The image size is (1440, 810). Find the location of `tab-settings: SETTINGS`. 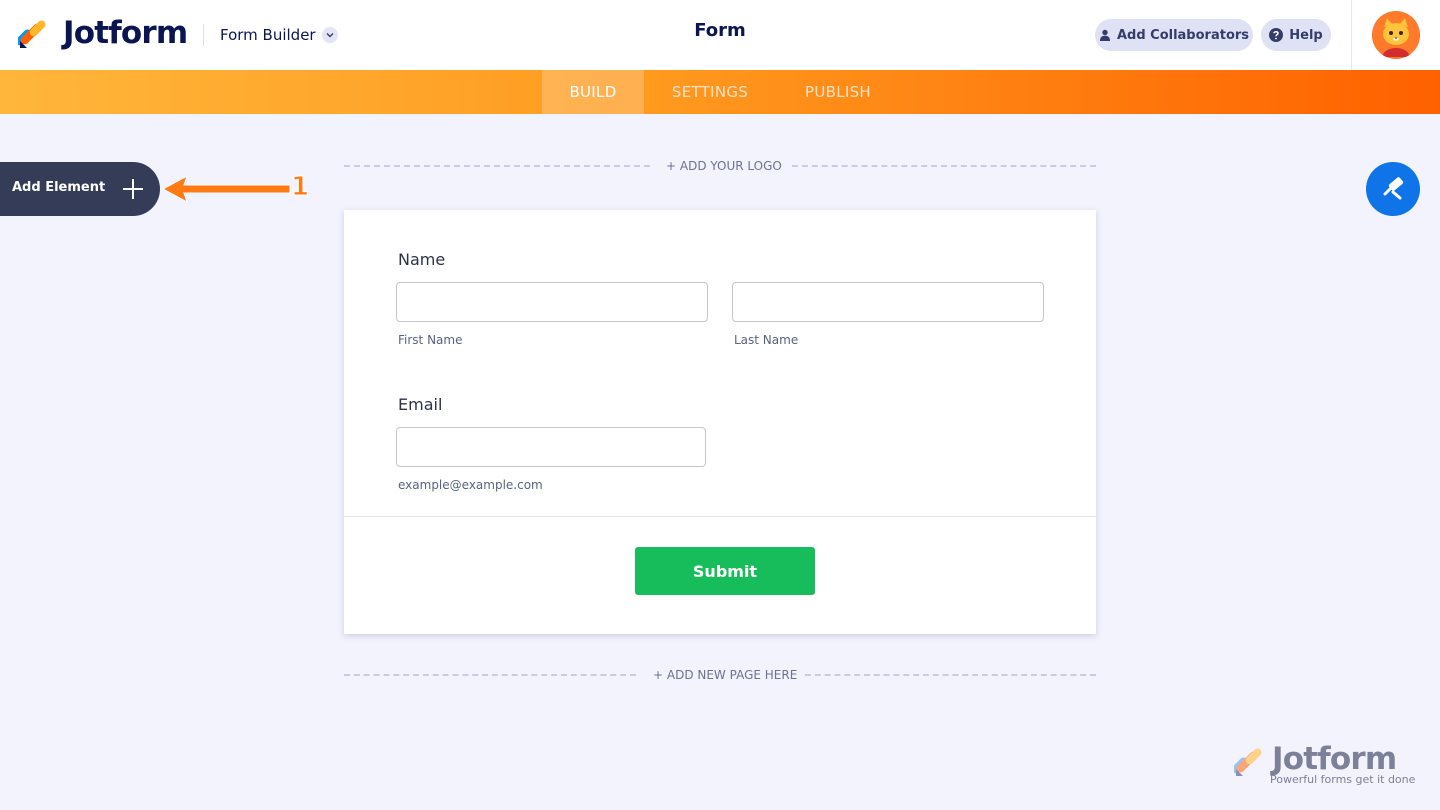

tab-settings: SETTINGS is located at coordinates (710, 92).